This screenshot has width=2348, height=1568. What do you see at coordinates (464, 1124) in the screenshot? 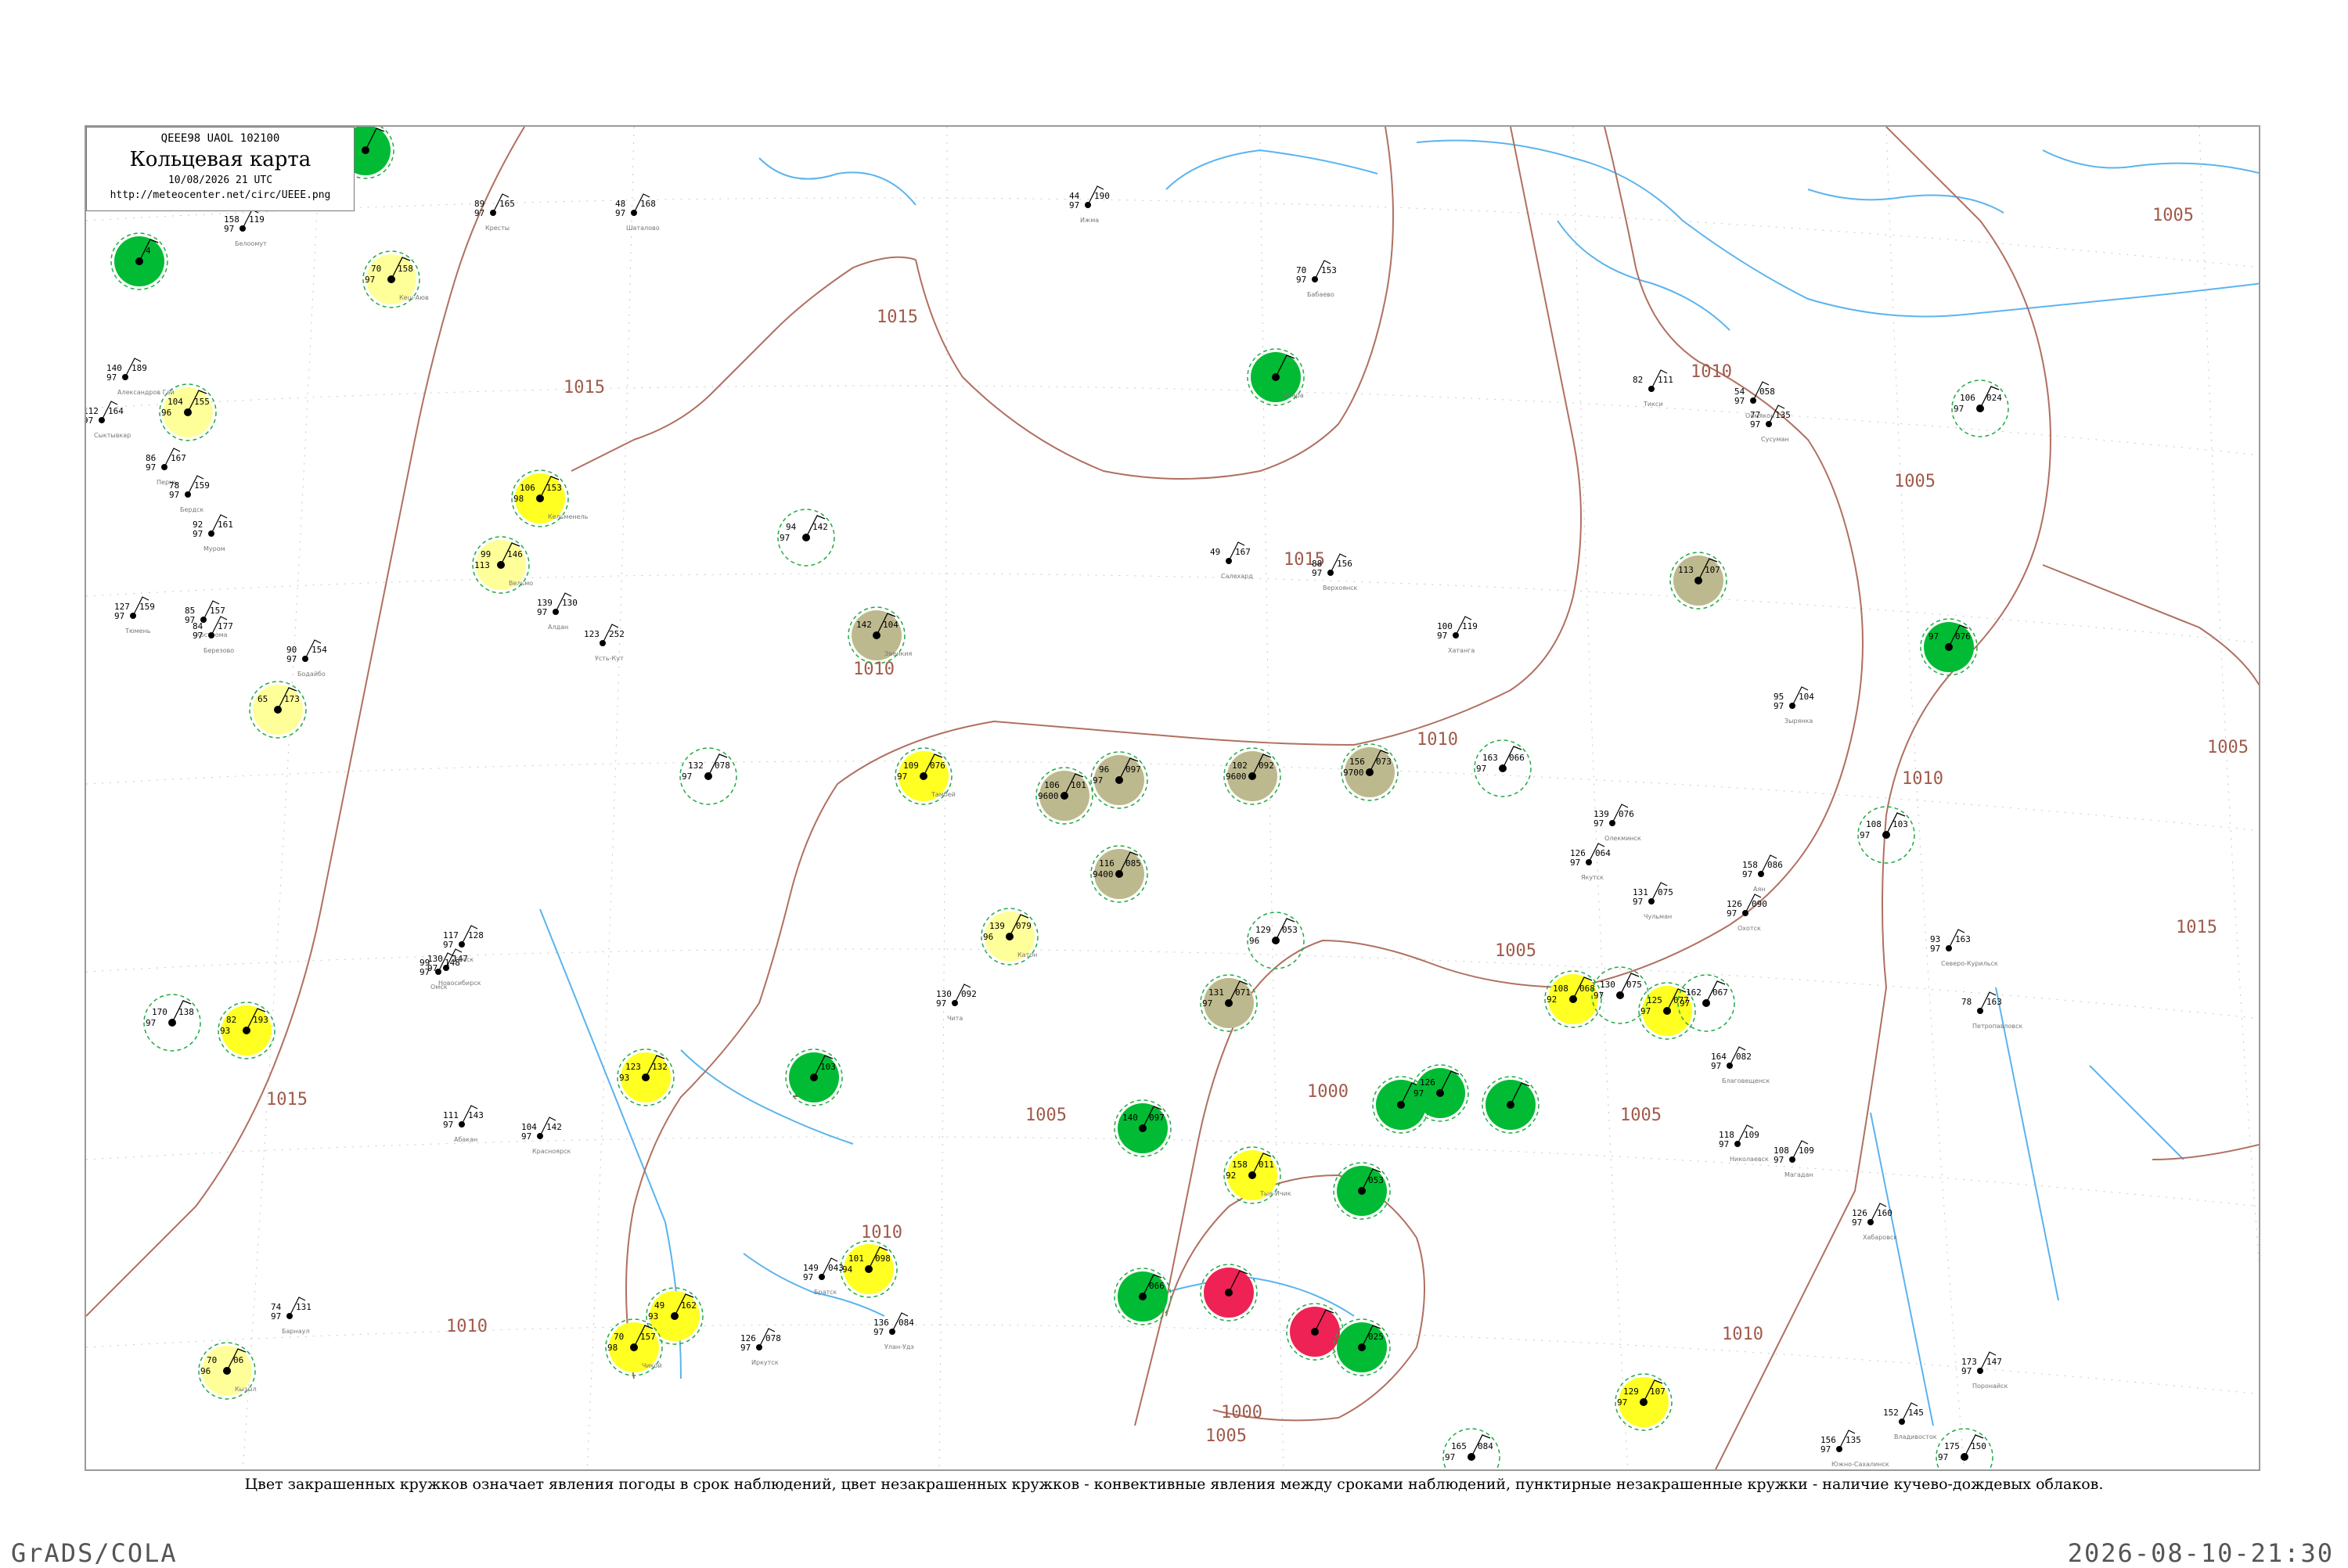
I see `plain-station: 11197143Абакан` at bounding box center [464, 1124].